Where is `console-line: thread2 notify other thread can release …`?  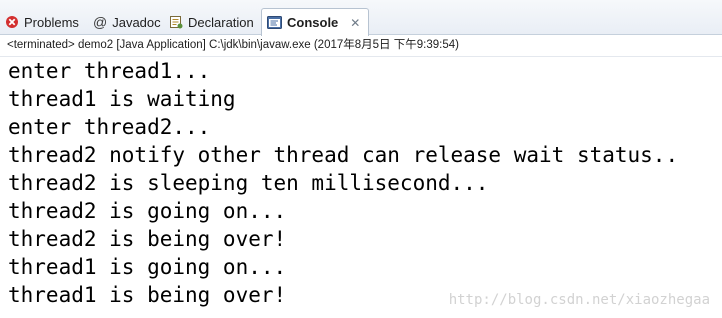 console-line: thread2 notify other thread can release … is located at coordinates (343, 155).